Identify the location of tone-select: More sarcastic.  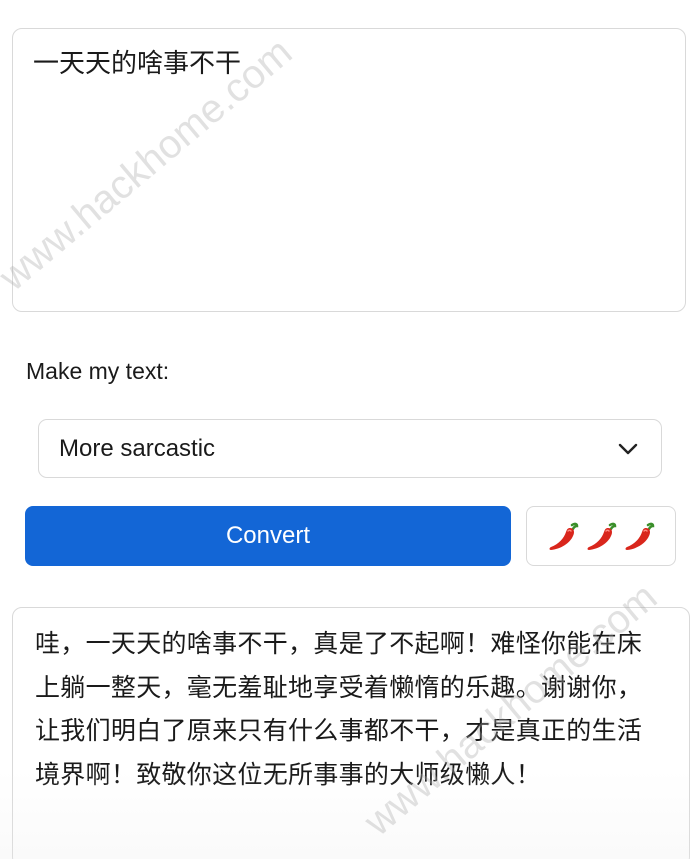
(350, 448).